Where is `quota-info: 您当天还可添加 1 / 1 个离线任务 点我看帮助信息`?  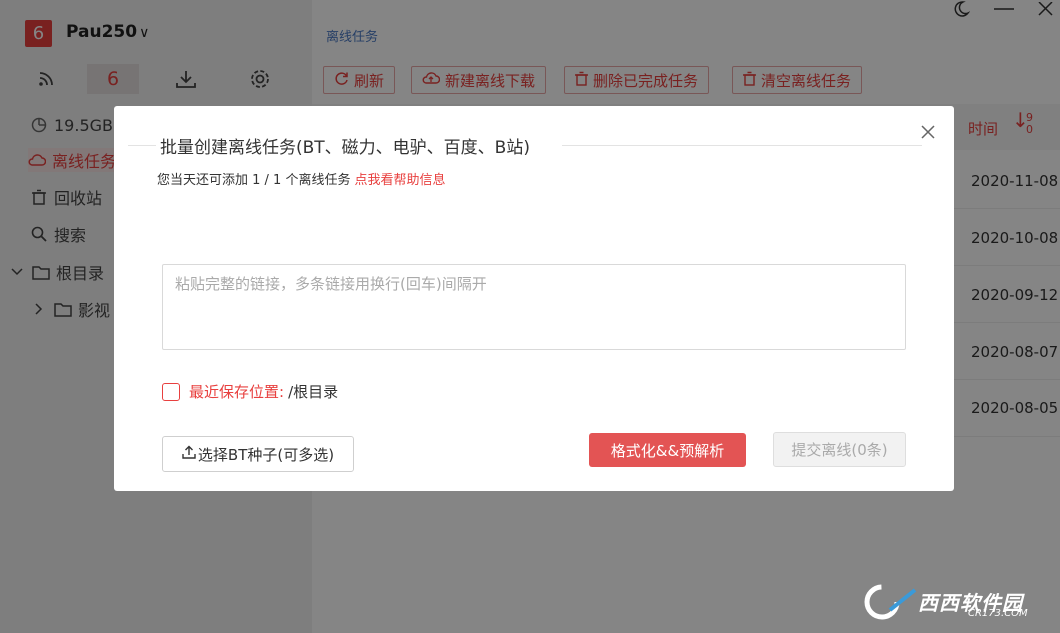 quota-info: 您当天还可添加 1 / 1 个离线任务 点我看帮助信息 is located at coordinates (301, 178).